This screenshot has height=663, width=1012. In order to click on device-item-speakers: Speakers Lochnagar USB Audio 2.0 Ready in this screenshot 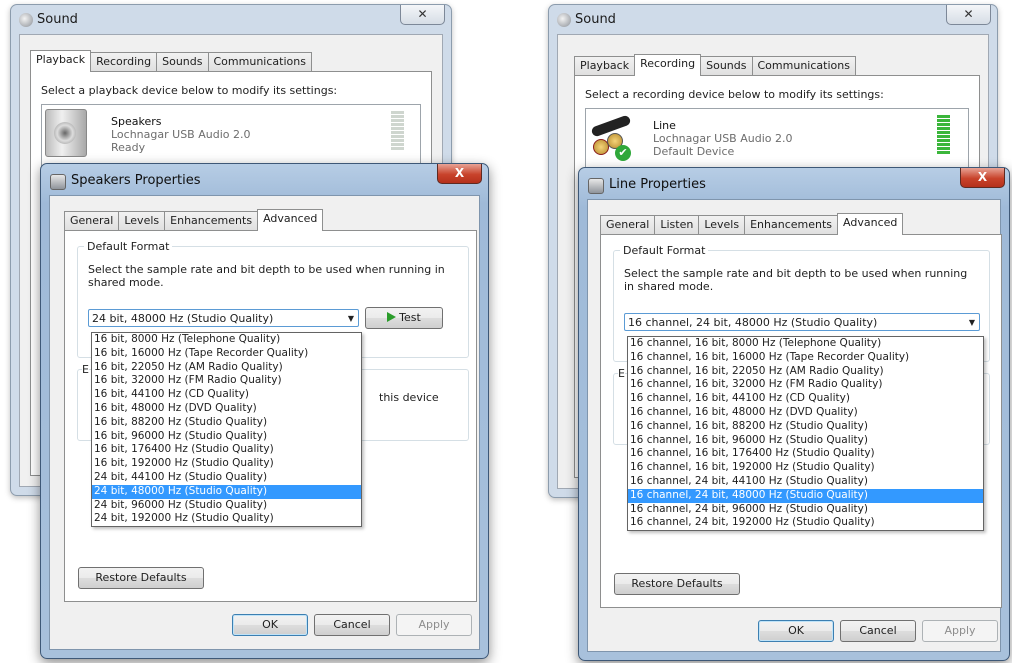, I will do `click(230, 134)`.